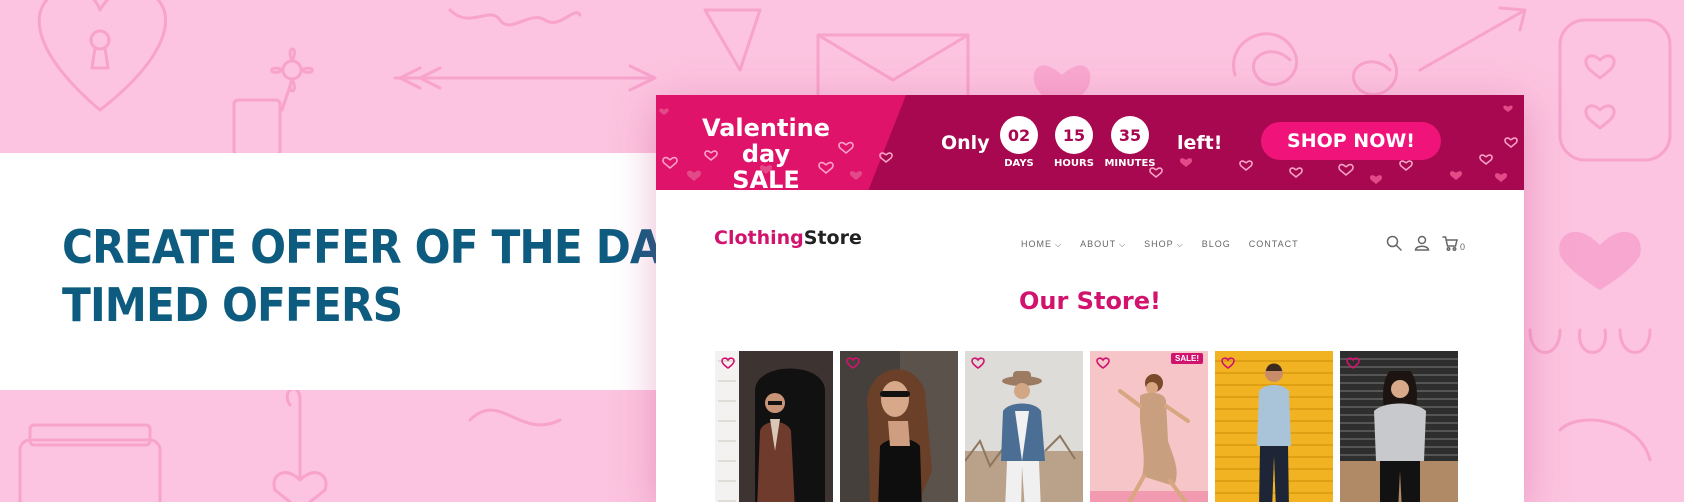 The width and height of the screenshot is (1684, 502). What do you see at coordinates (1394, 243) in the screenshot?
I see `search-icon` at bounding box center [1394, 243].